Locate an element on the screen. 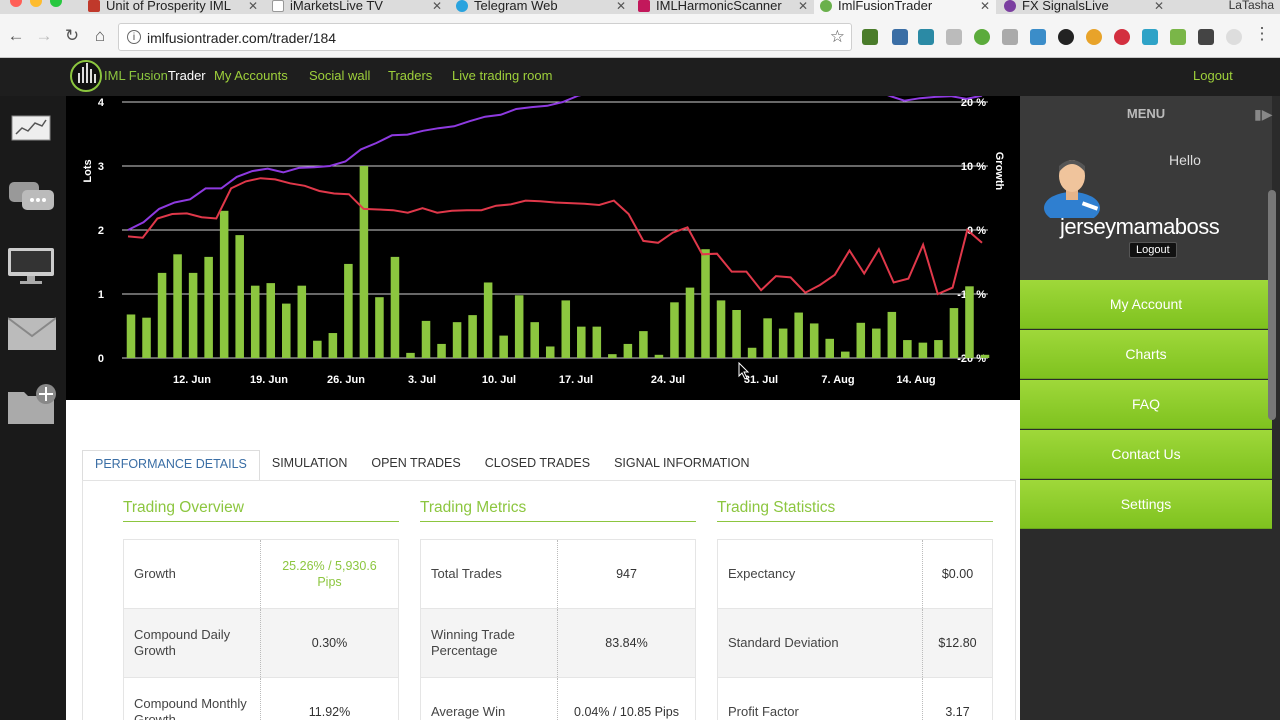  home-icon: ⌂ is located at coordinates (100, 36).